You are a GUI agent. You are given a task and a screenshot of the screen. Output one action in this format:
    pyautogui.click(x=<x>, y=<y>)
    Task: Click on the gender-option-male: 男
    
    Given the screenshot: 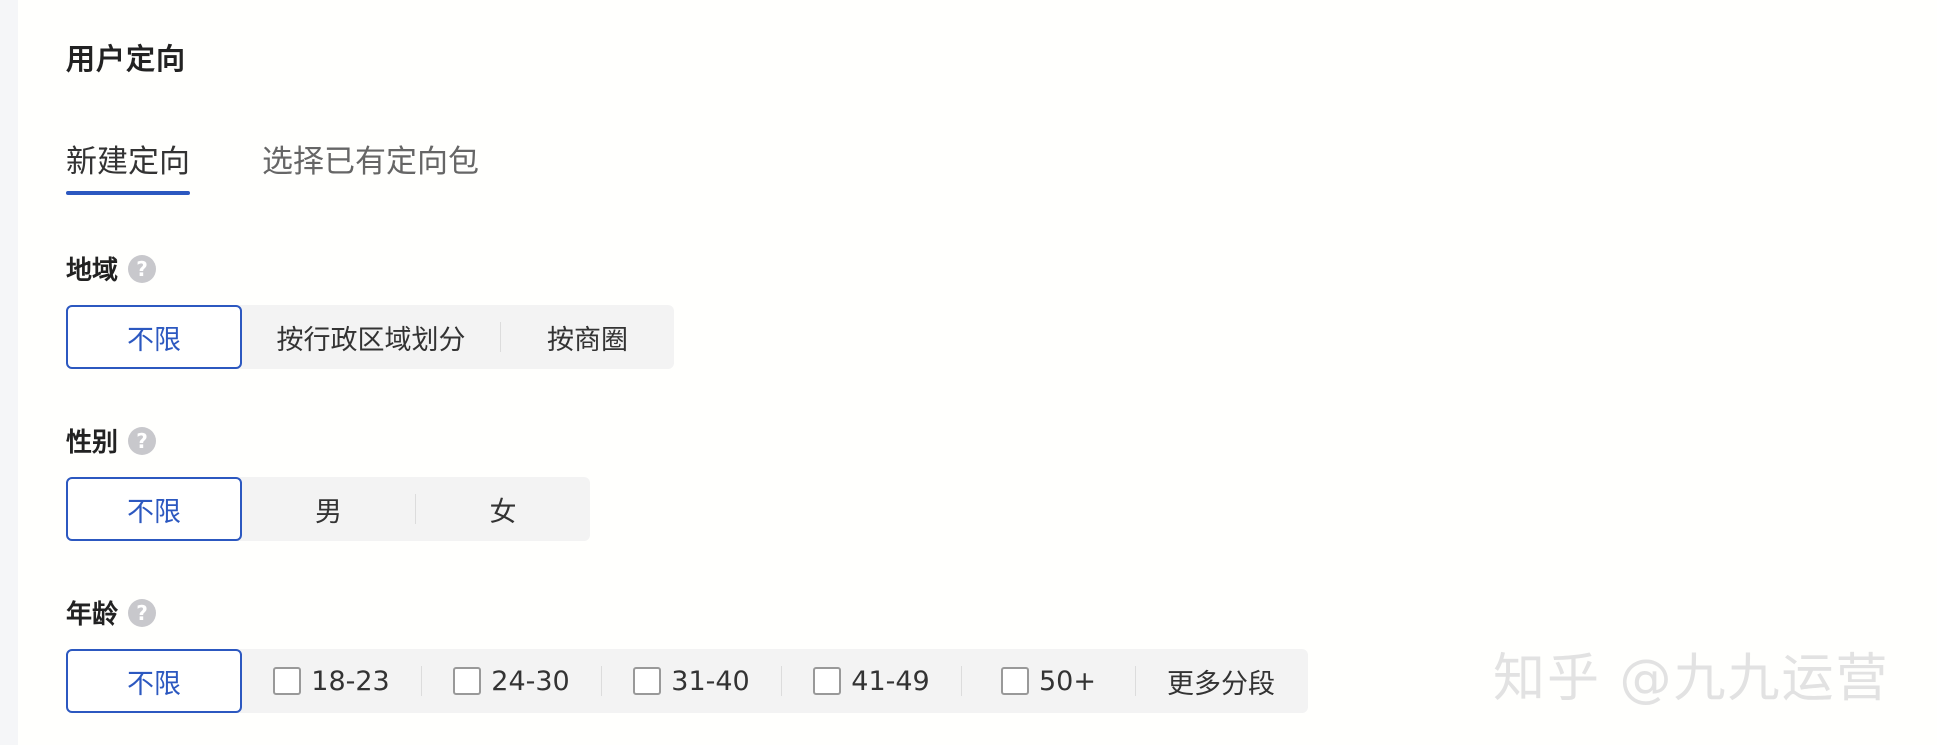 What is the action you would take?
    pyautogui.click(x=328, y=509)
    